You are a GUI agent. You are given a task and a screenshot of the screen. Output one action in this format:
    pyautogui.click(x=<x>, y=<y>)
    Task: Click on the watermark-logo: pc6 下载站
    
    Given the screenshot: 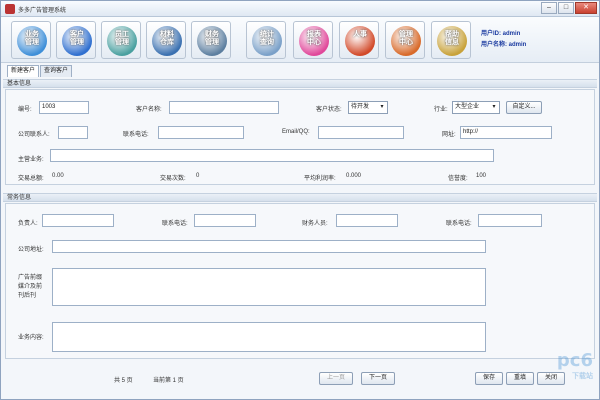 What is the action you would take?
    pyautogui.click(x=574, y=365)
    